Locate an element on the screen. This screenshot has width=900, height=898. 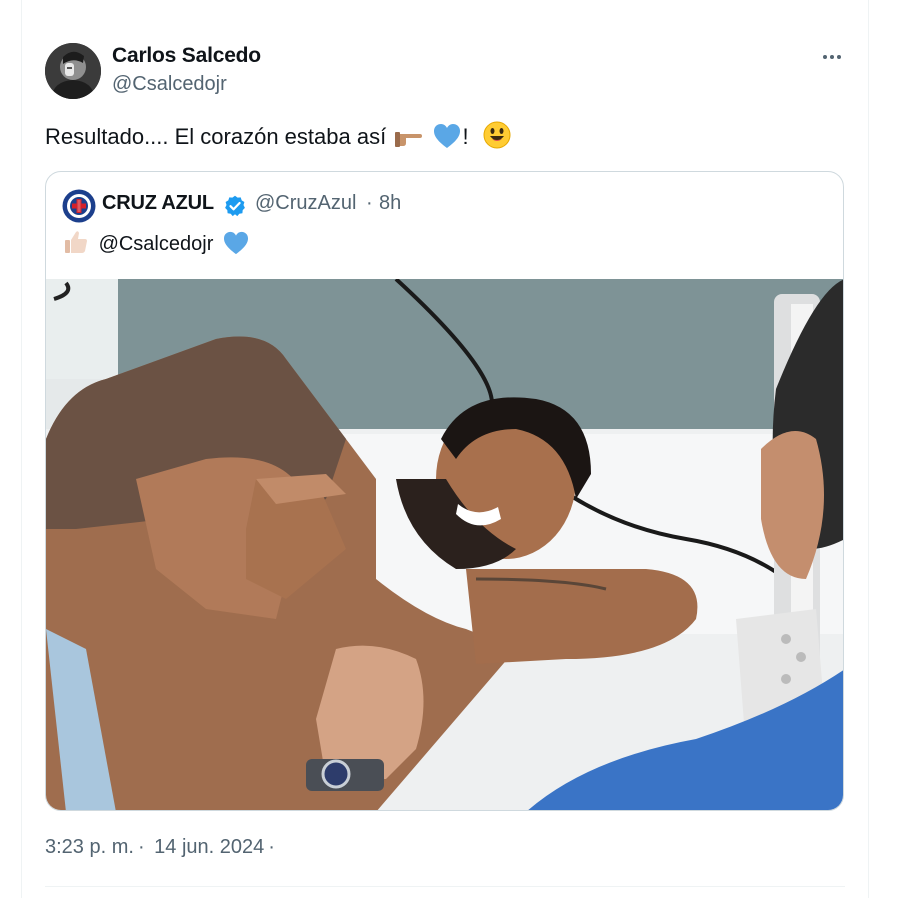
quoted-author-handle: @CruzAzul is located at coordinates (305, 203).